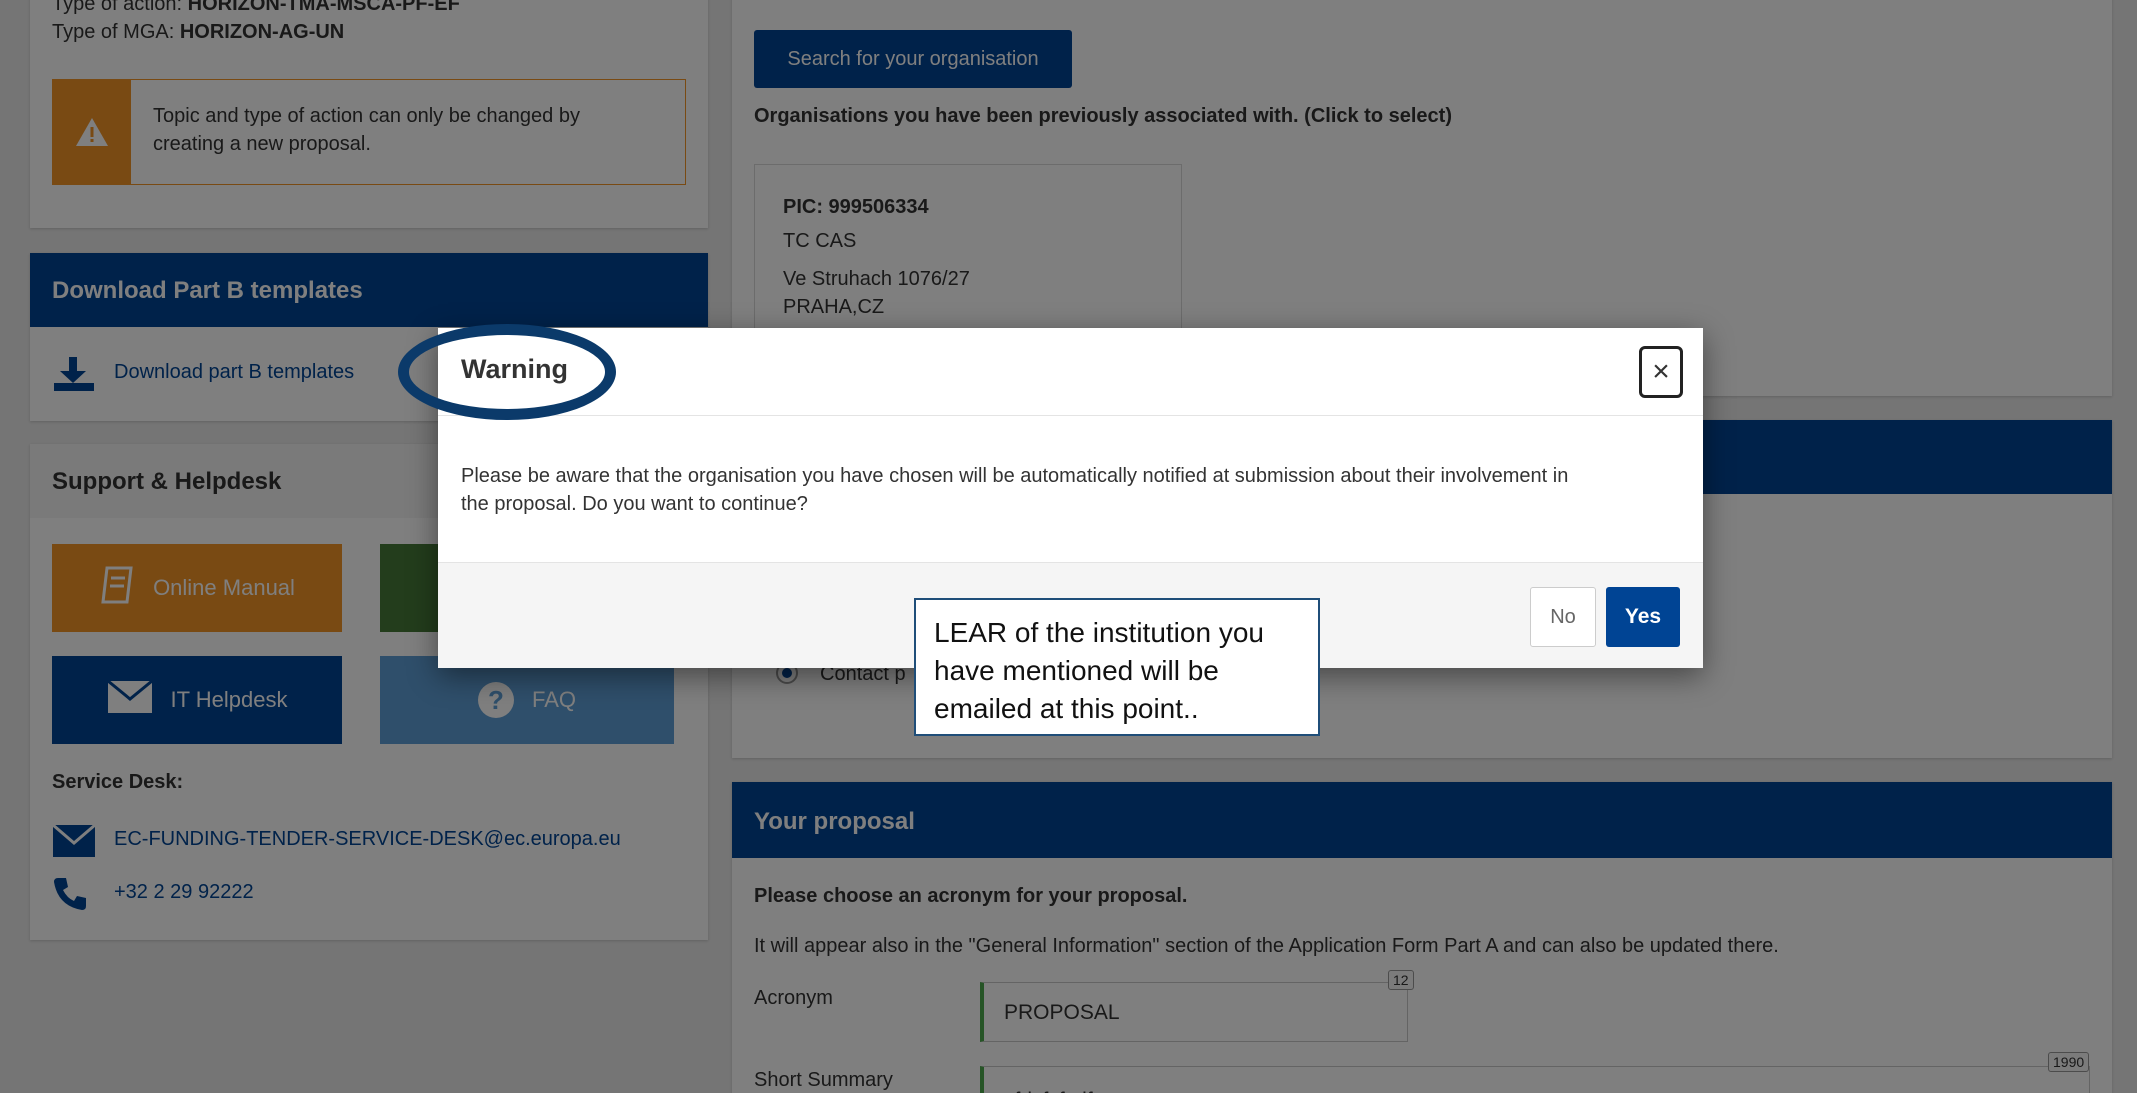 The height and width of the screenshot is (1093, 2137). Describe the element at coordinates (1643, 617) in the screenshot. I see `yes-button: Yes` at that location.